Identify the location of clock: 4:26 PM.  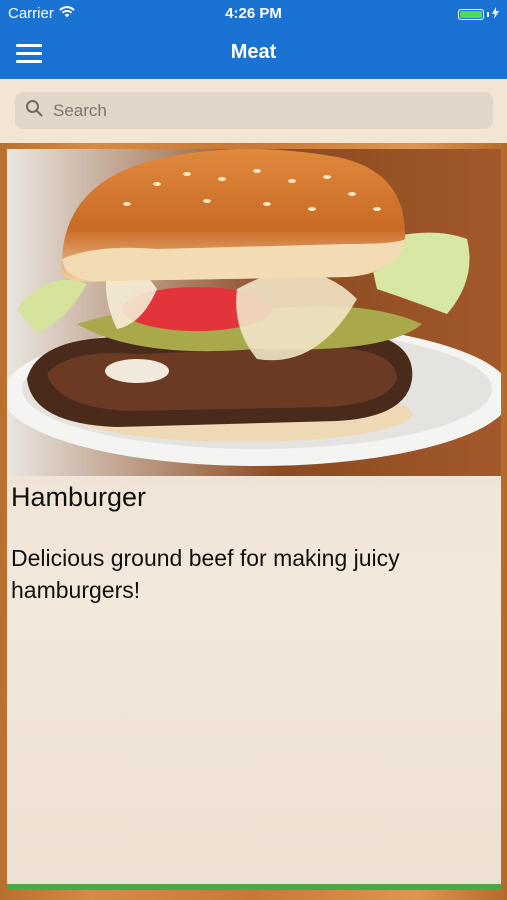
(253, 13).